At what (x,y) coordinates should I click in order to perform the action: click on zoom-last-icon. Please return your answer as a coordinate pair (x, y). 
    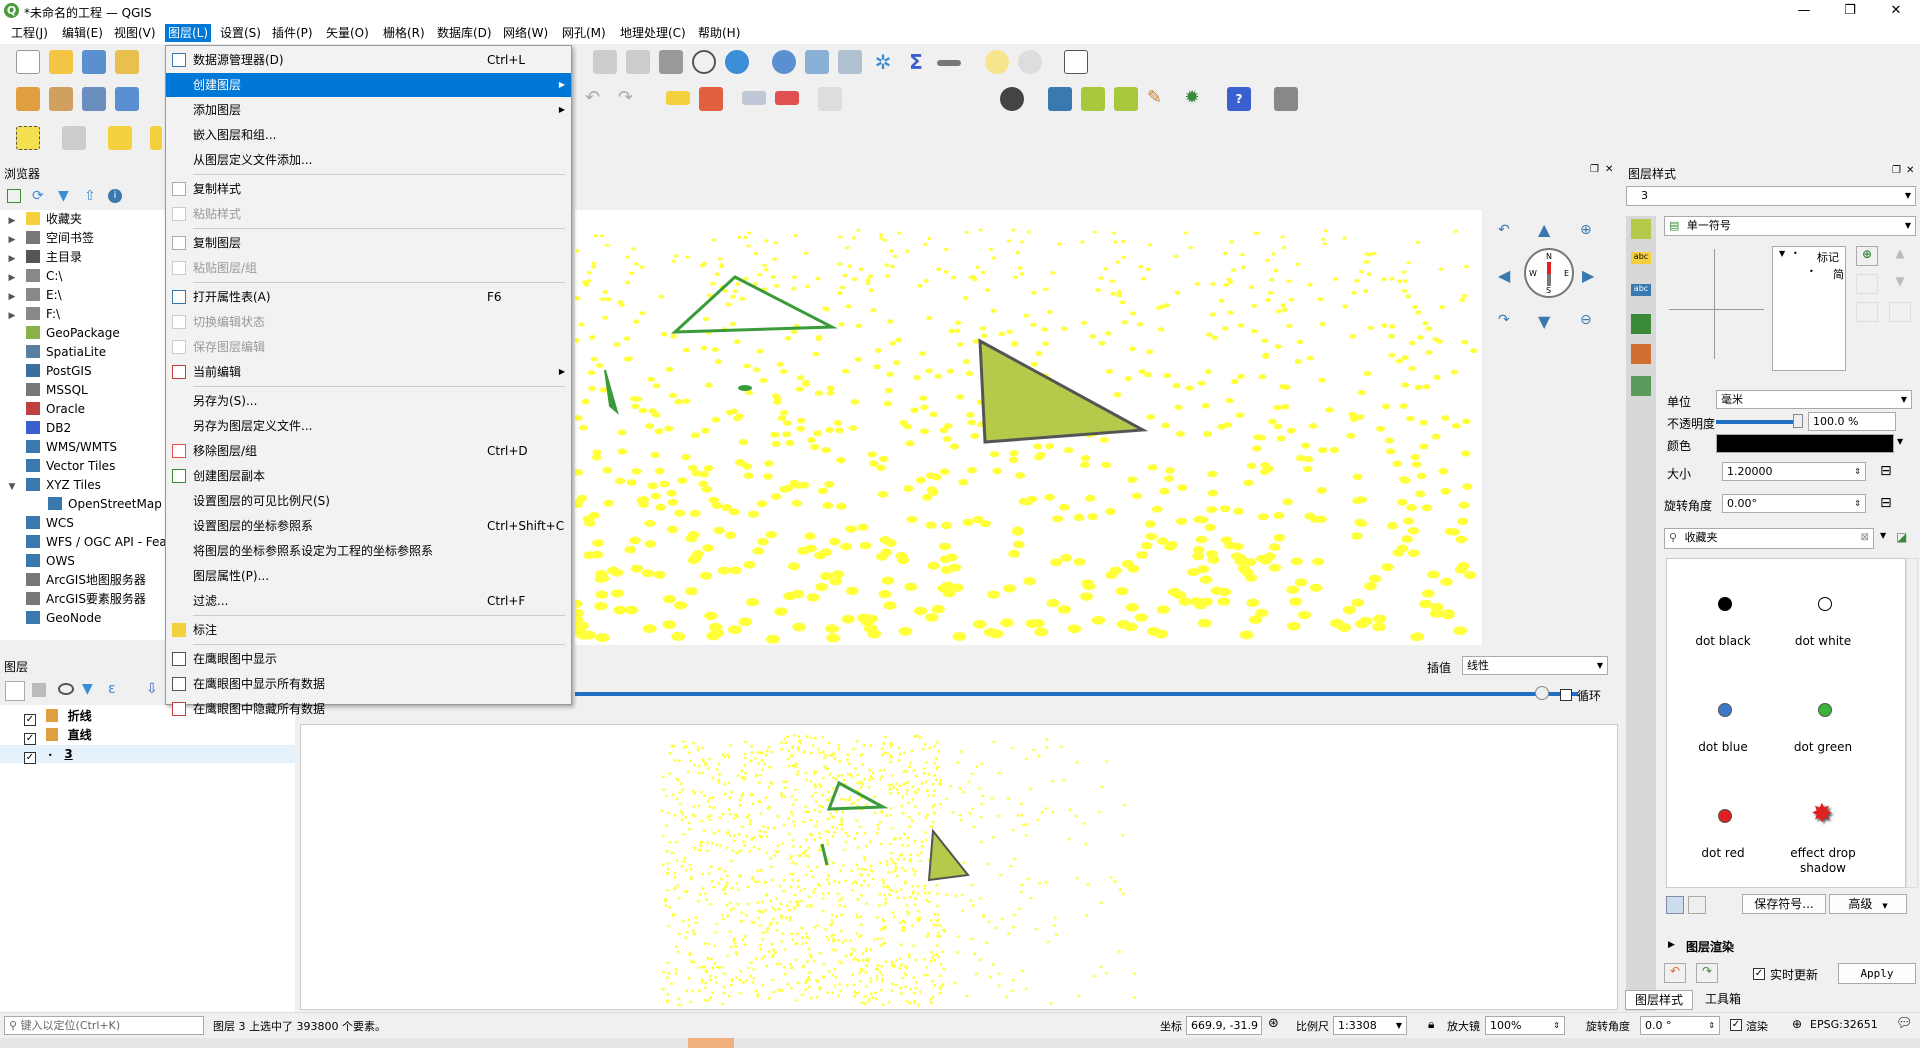
    Looking at the image, I should click on (605, 62).